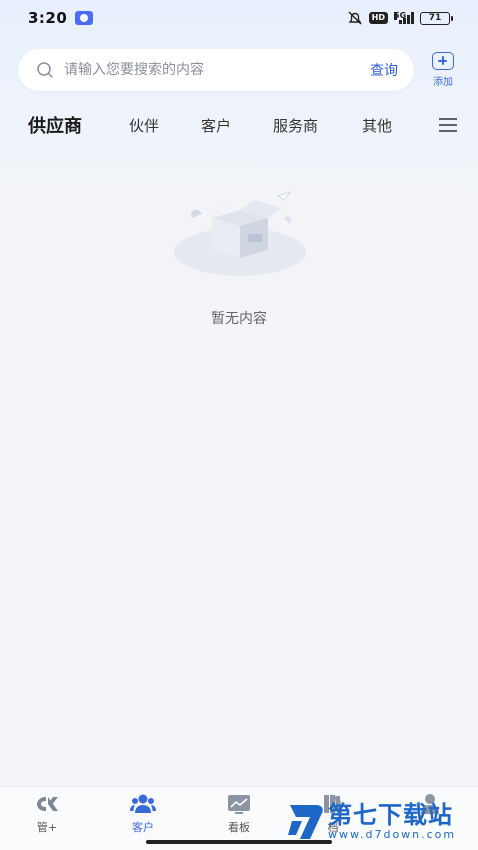 This screenshot has height=850, width=478. I want to click on watermark-logo-icon, so click(305, 822).